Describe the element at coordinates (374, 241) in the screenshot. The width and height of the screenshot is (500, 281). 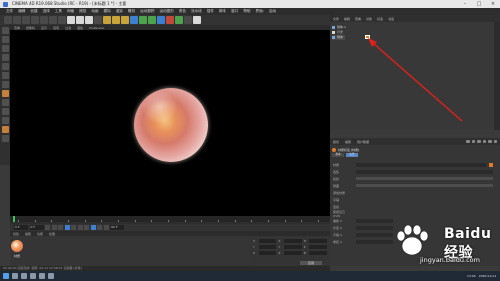
I see `repetitions-u-field` at that location.